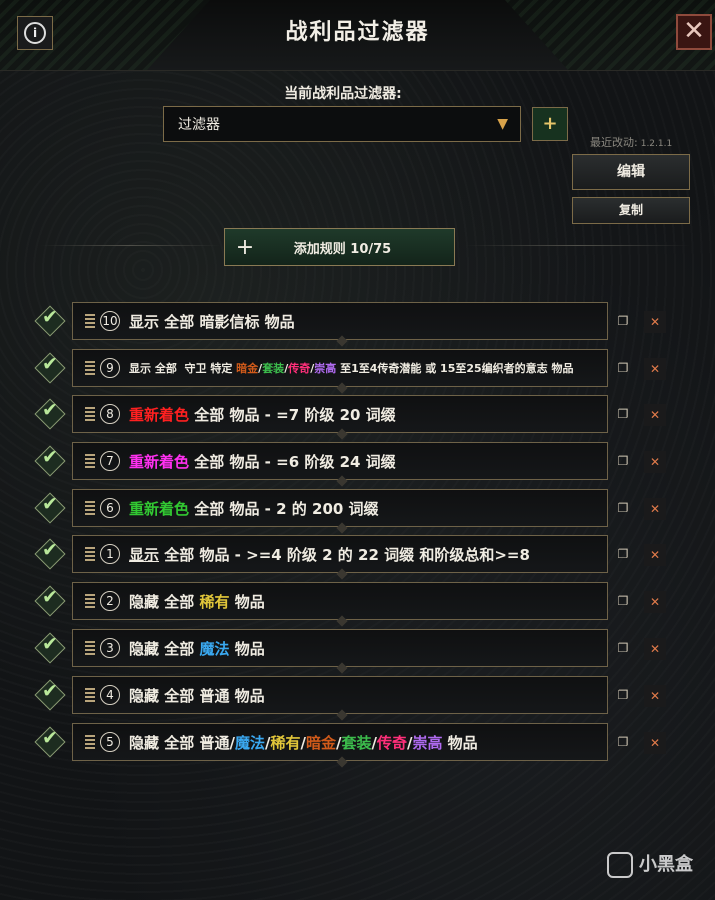 The width and height of the screenshot is (715, 900). I want to click on rule-text-segment: 隐藏 全部, so click(164, 601).